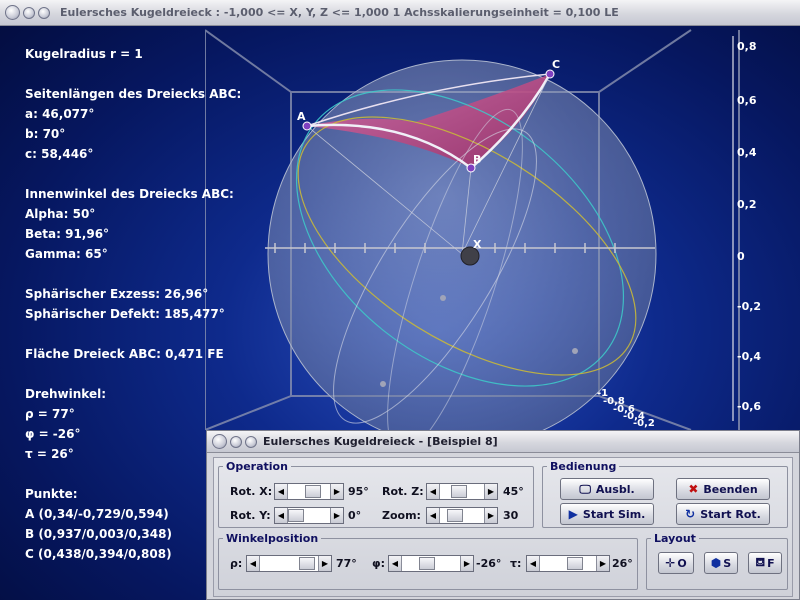 This screenshot has width=800, height=600. I want to click on radius-text: Kugelradius r = 1, so click(84, 54).